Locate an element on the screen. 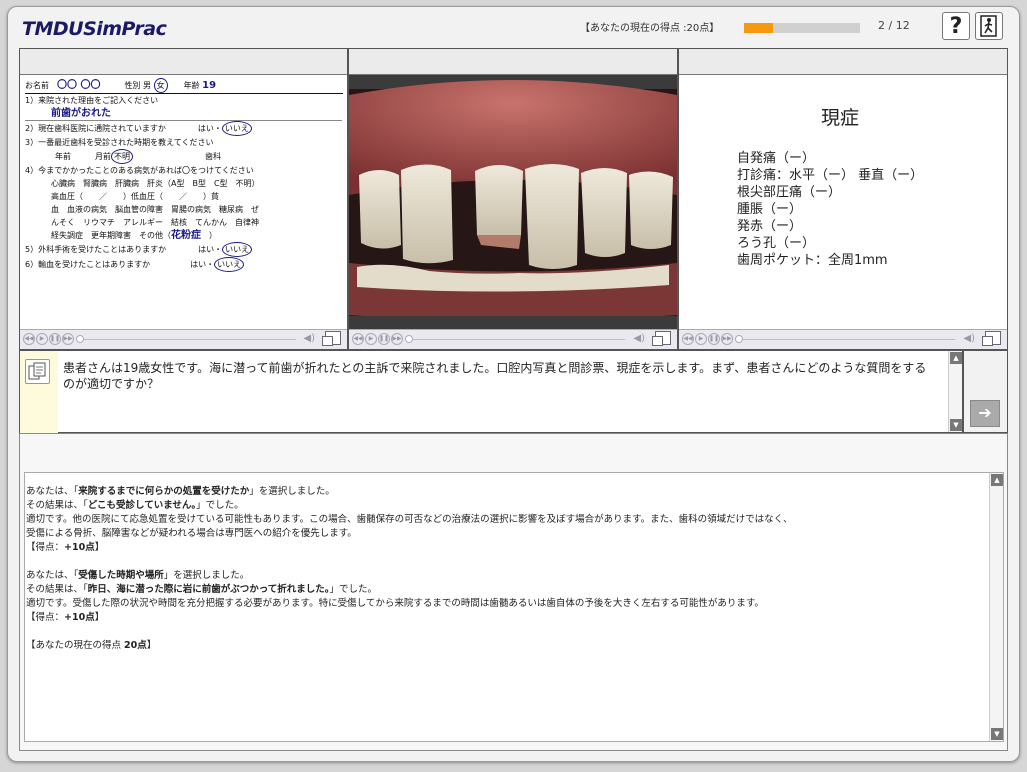 The height and width of the screenshot is (772, 1027). q5-text: 5）外科手術を受けたことはありますか is located at coordinates (96, 249).